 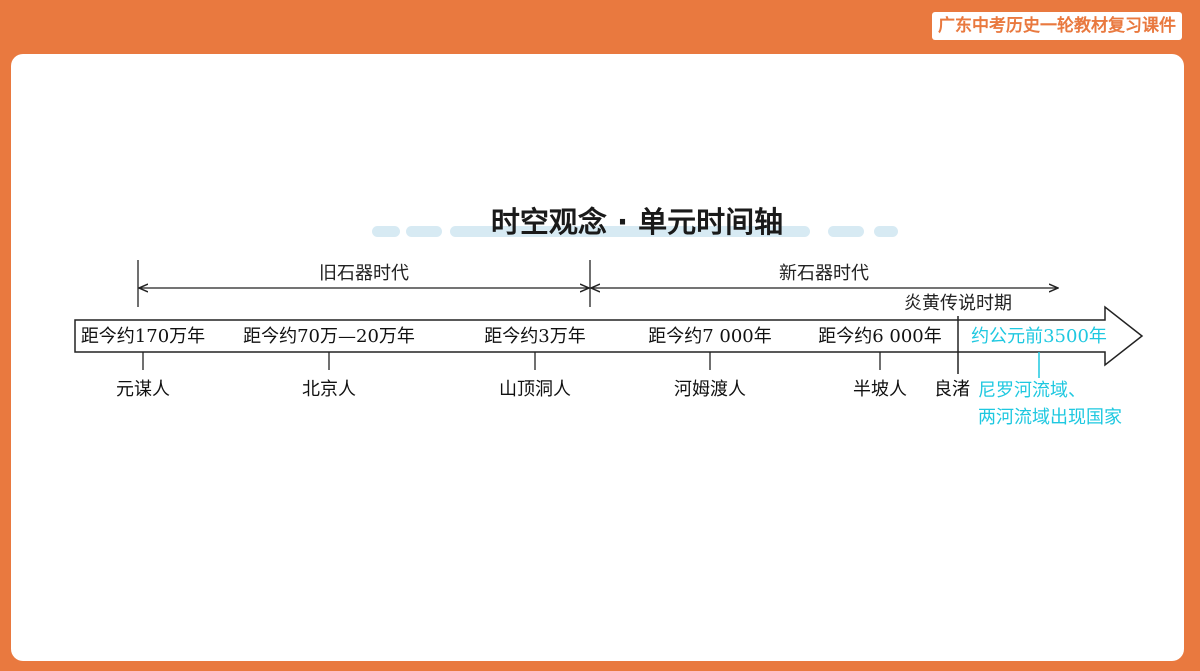 What do you see at coordinates (143, 336) in the screenshot?
I see `time-label: 距今约170万年` at bounding box center [143, 336].